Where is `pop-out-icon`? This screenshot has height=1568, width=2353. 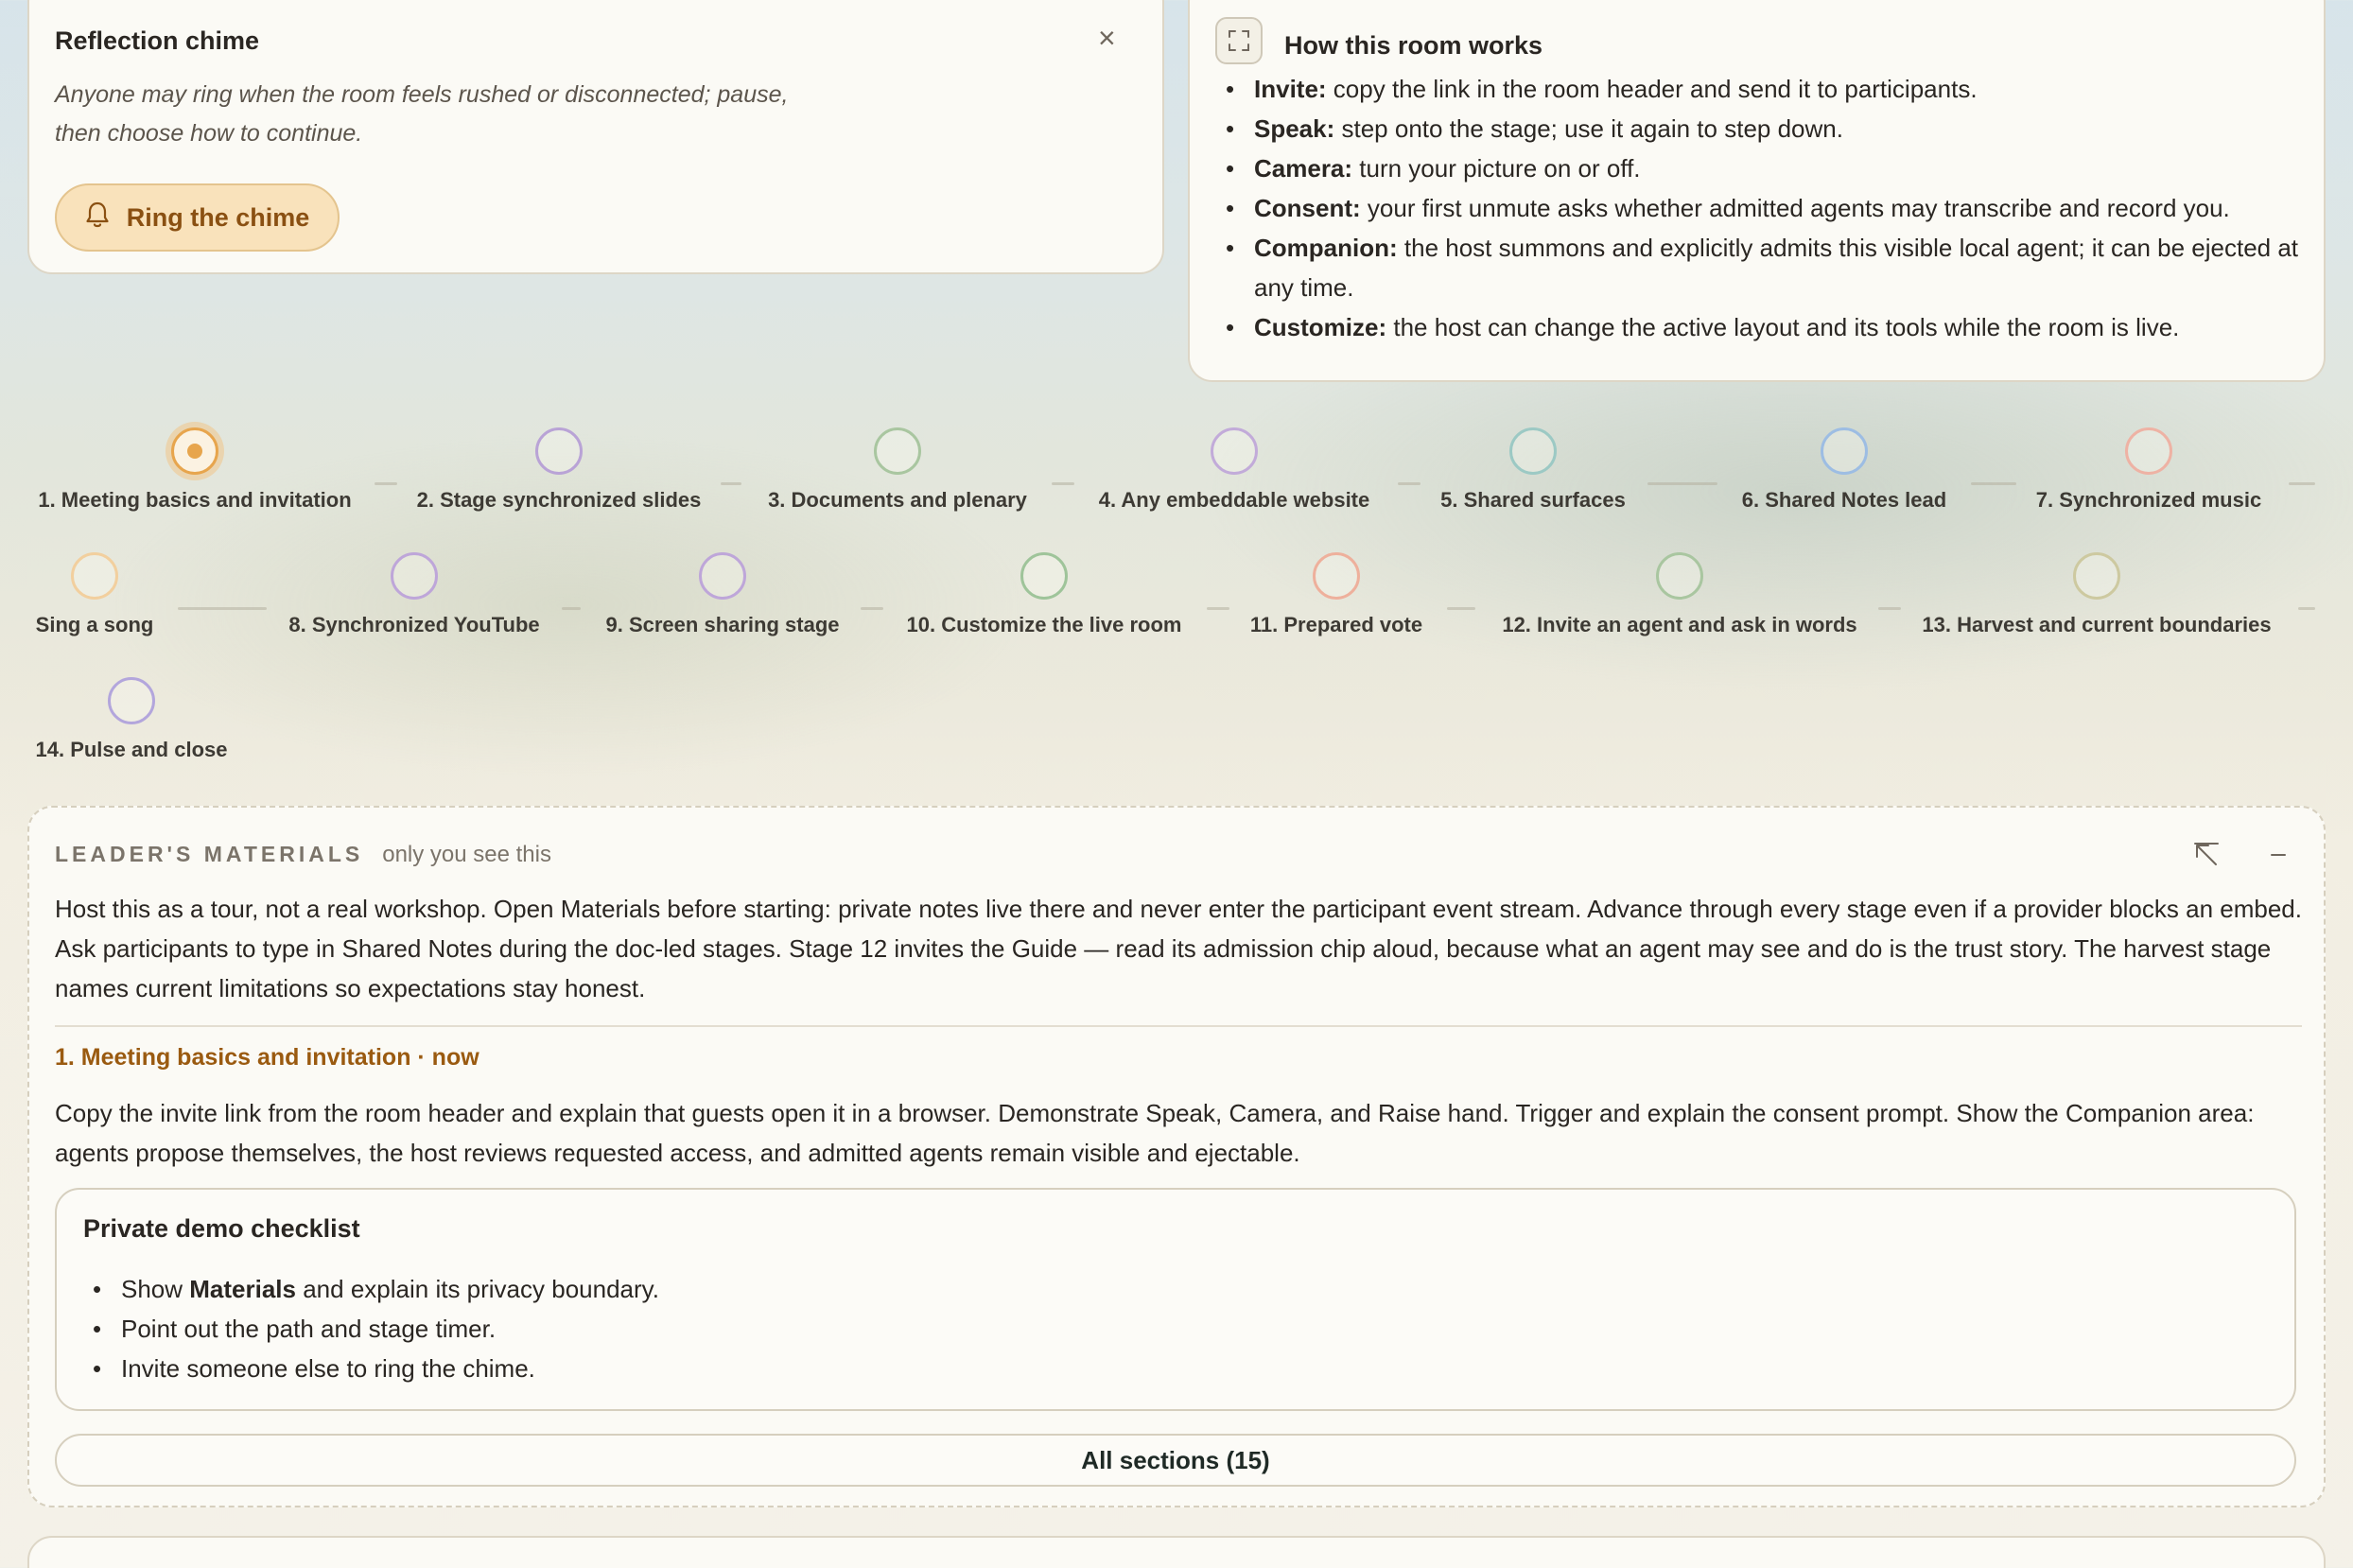
pop-out-icon is located at coordinates (2206, 855).